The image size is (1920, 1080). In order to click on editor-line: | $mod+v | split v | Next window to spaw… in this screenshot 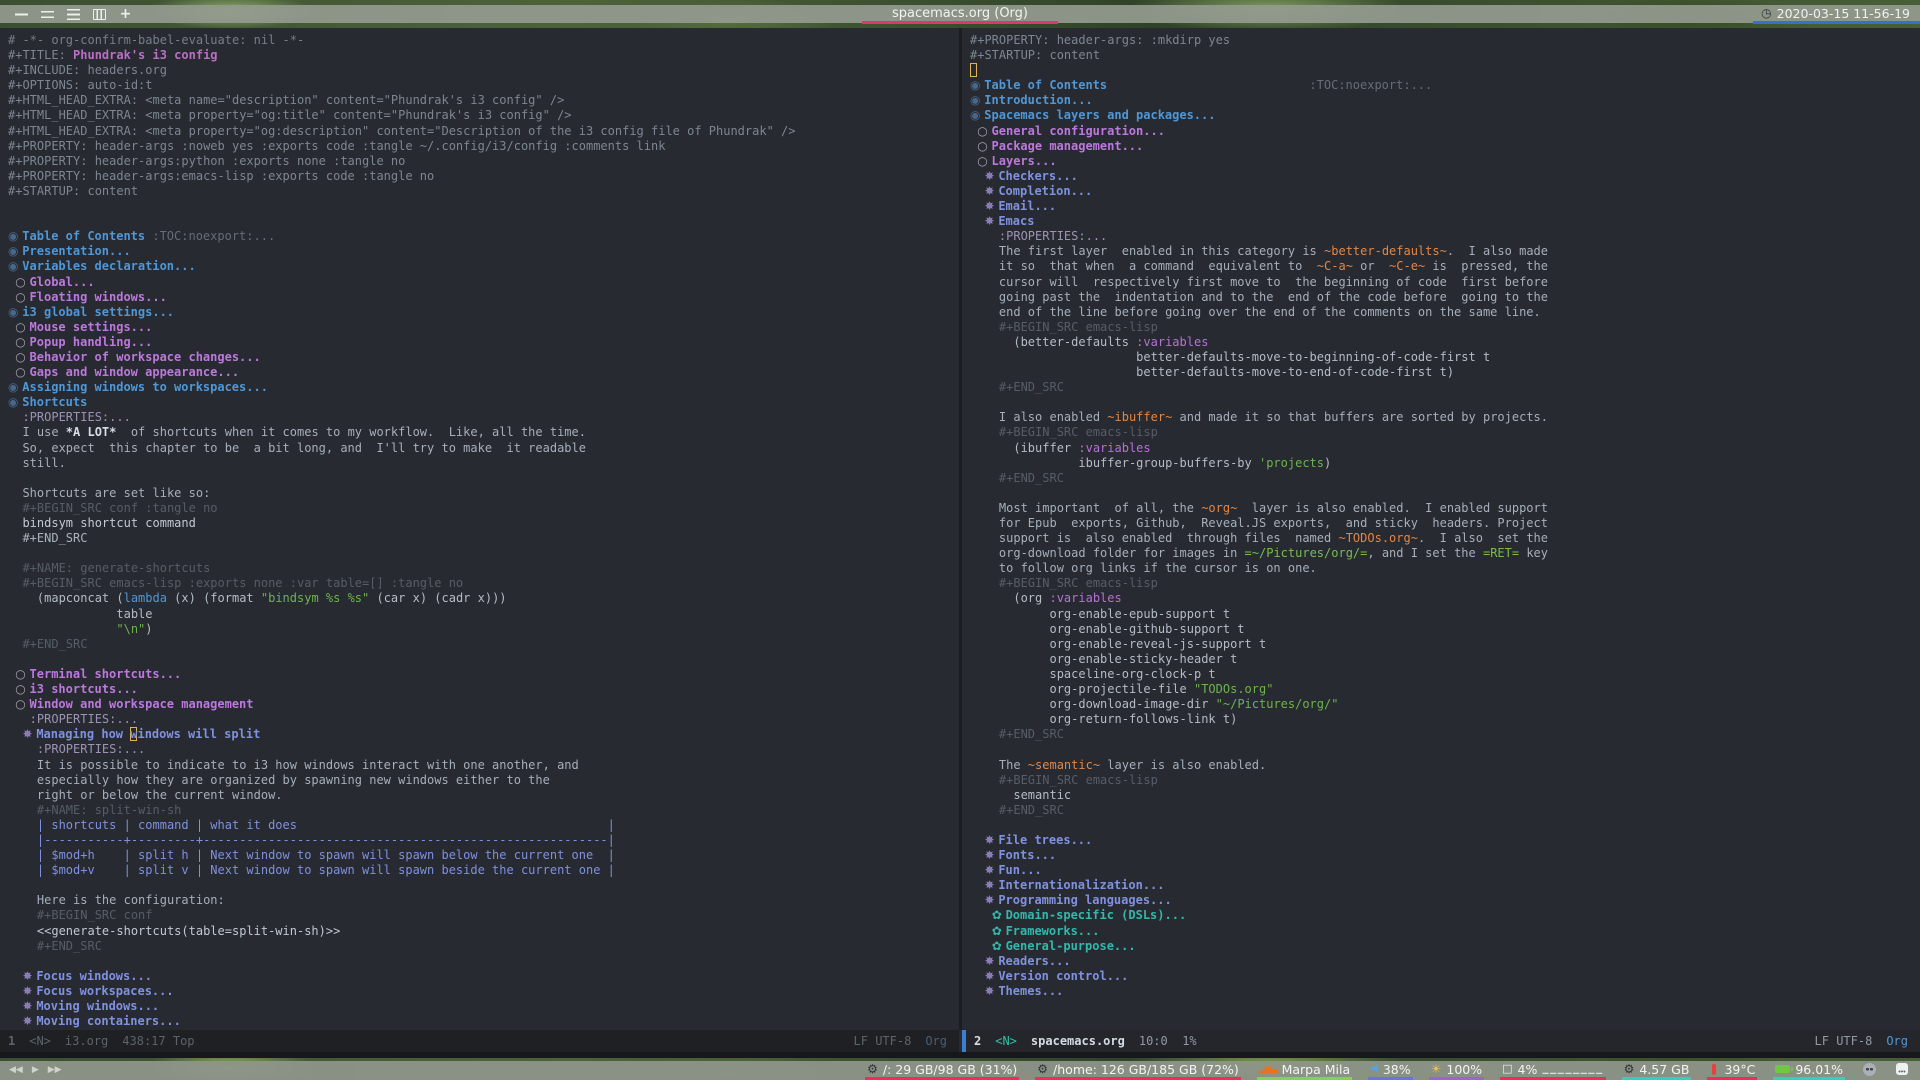, I will do `click(483, 870)`.